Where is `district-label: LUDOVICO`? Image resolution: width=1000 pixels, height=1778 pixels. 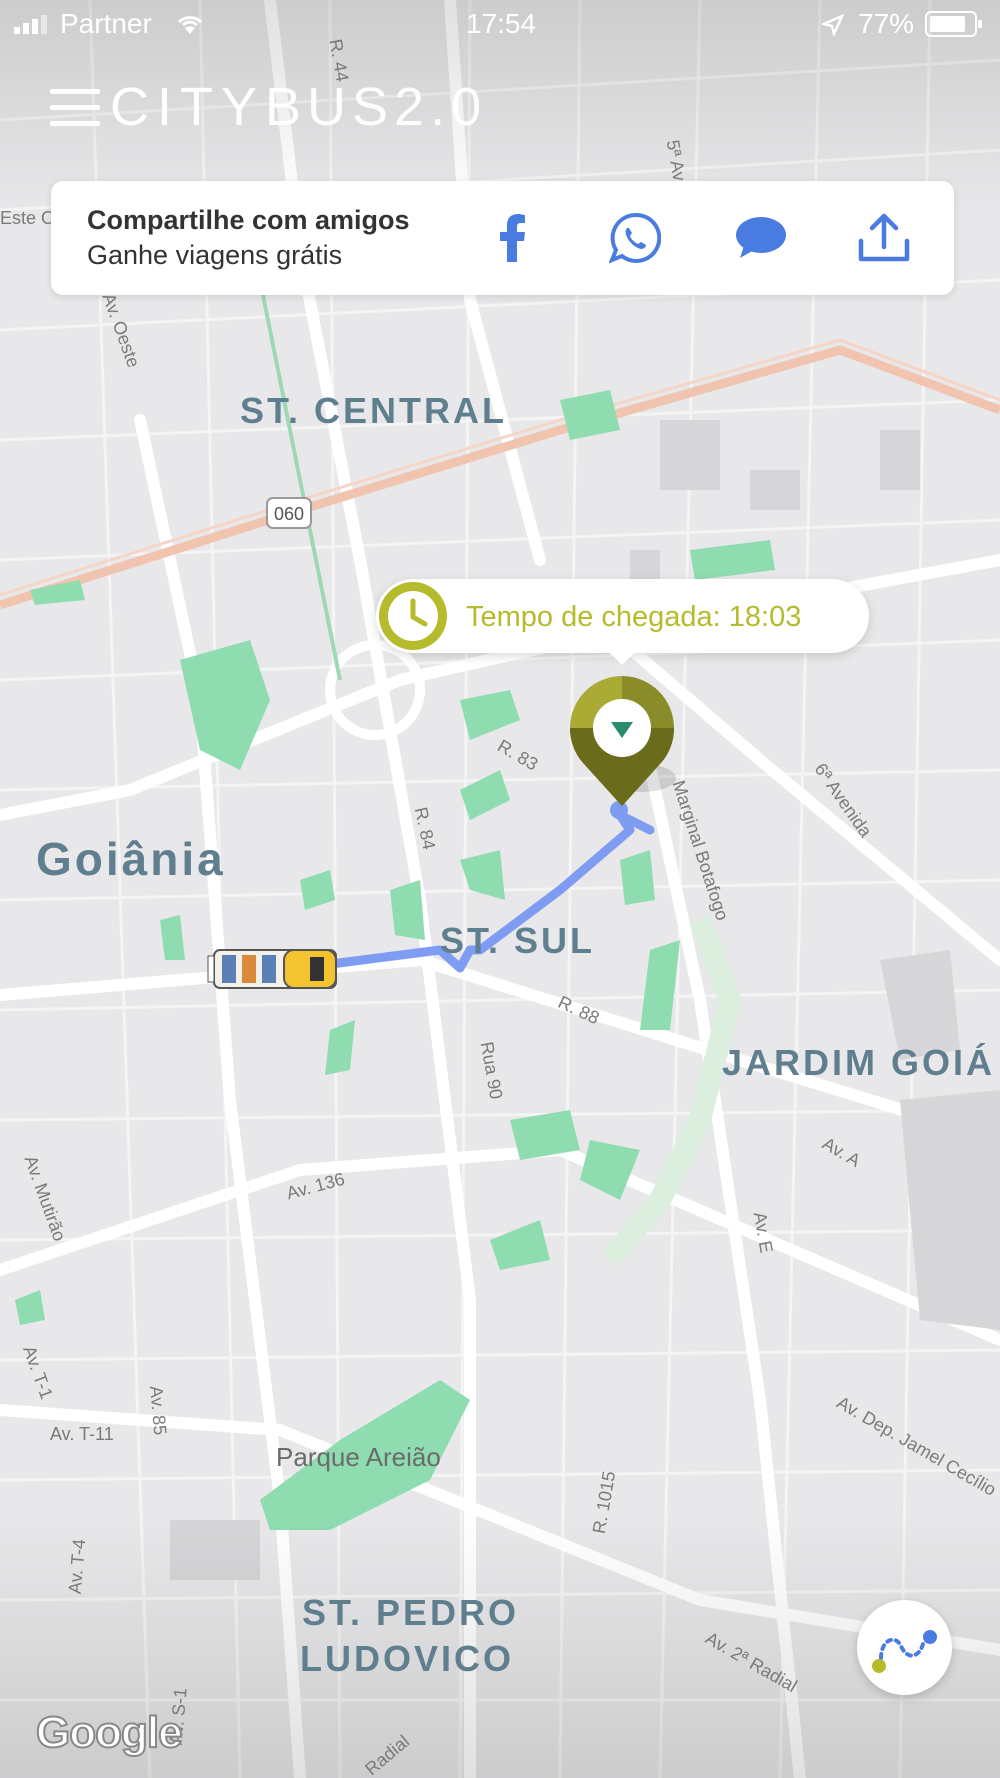 district-label: LUDOVICO is located at coordinates (407, 1658).